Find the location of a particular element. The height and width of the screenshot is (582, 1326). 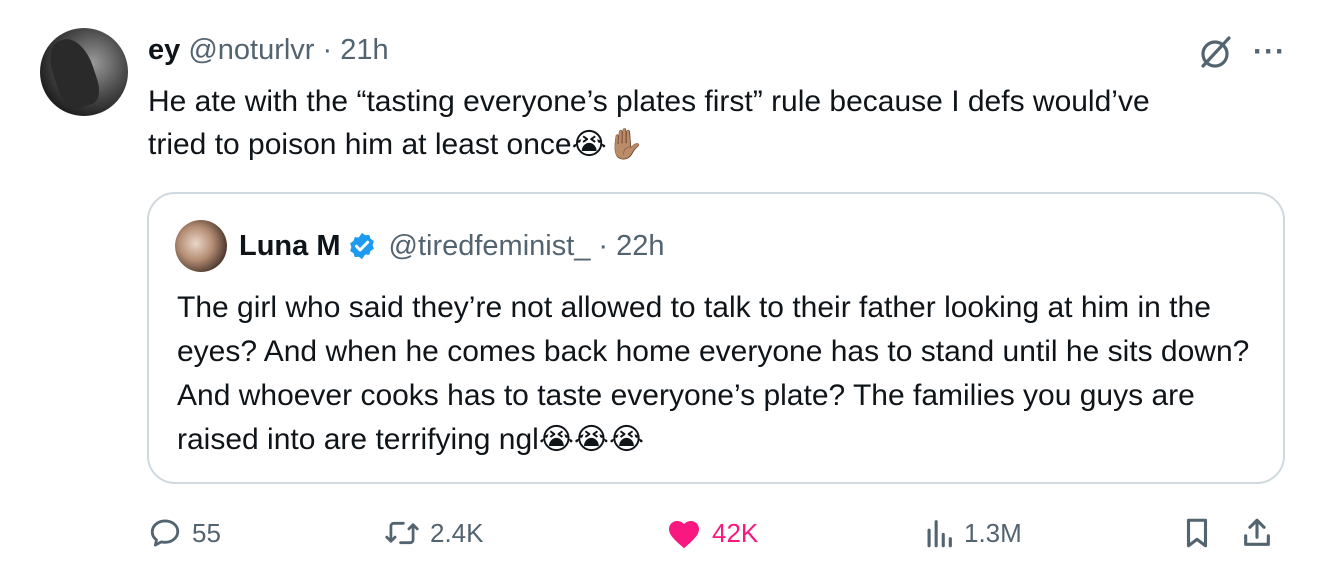

repost-button: 2.4K is located at coordinates (434, 533).